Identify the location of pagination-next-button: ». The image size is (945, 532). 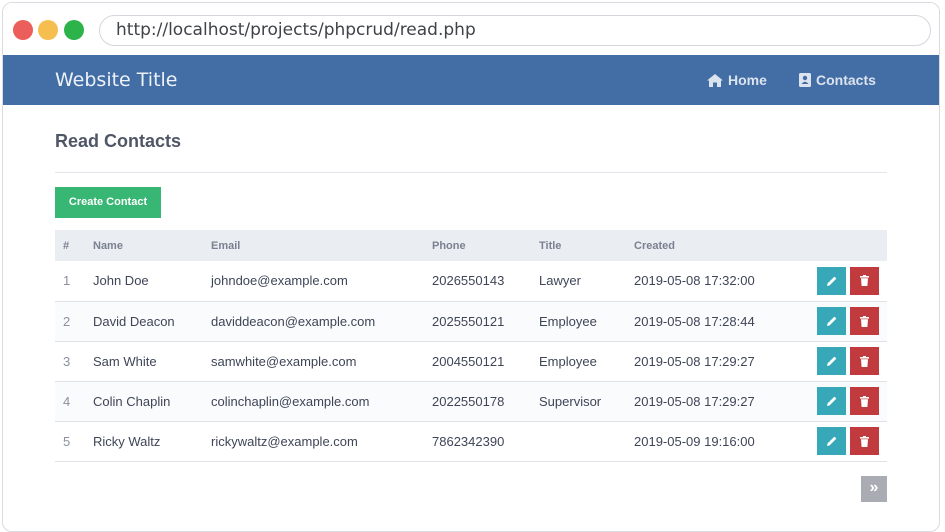
(874, 489).